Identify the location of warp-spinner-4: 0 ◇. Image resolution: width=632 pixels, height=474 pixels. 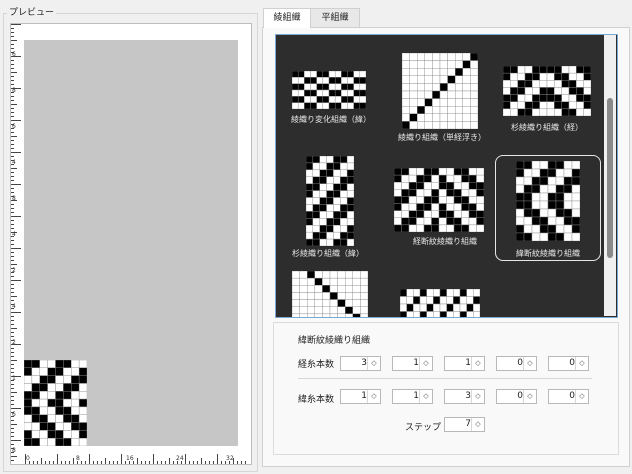
(516, 363).